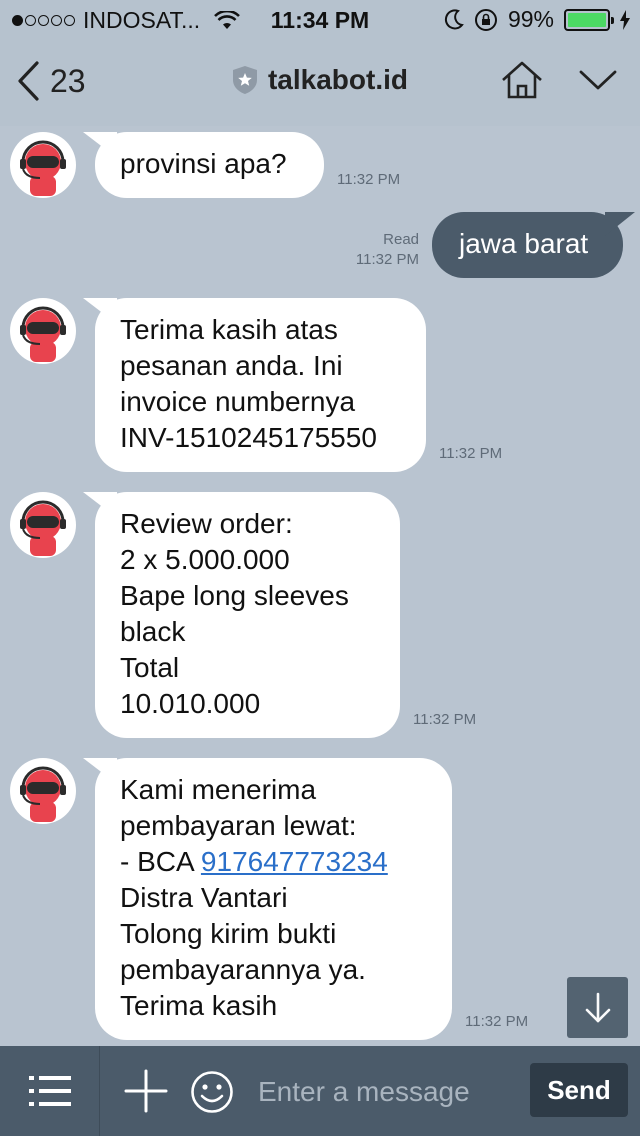 The width and height of the screenshot is (640, 1136). Describe the element at coordinates (401, 239) in the screenshot. I see `read-status: Read` at that location.